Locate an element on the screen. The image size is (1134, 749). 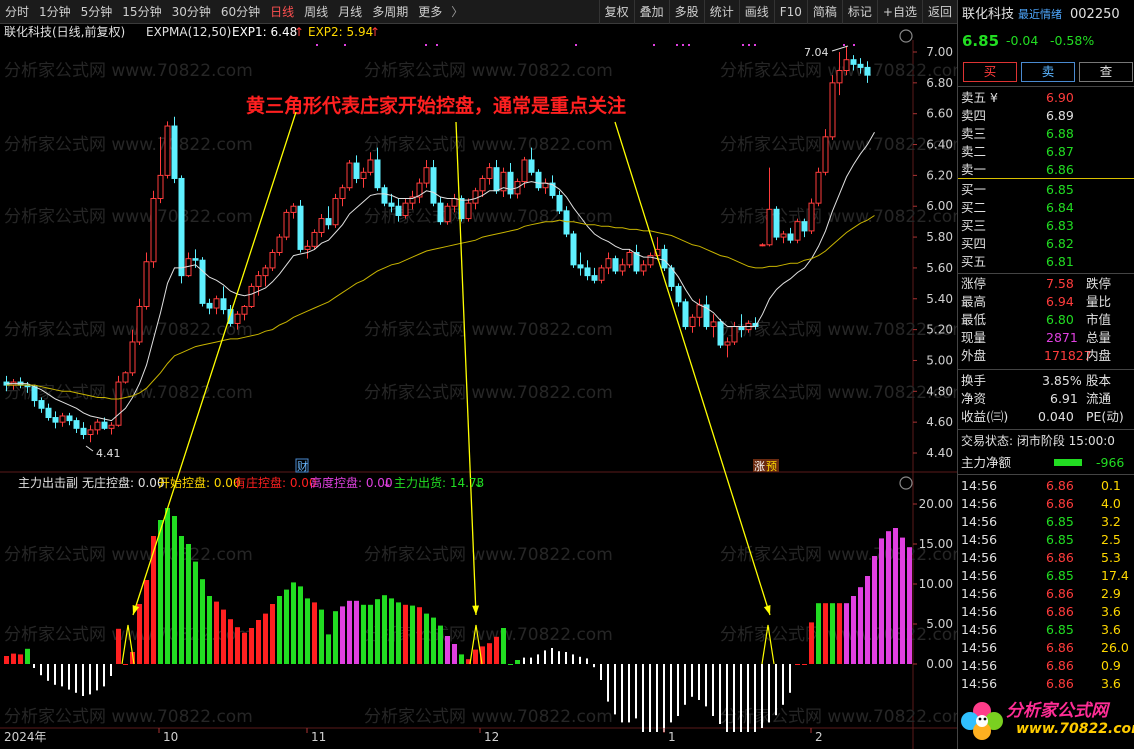
tool-button-8: +自选 is located at coordinates (899, 12).